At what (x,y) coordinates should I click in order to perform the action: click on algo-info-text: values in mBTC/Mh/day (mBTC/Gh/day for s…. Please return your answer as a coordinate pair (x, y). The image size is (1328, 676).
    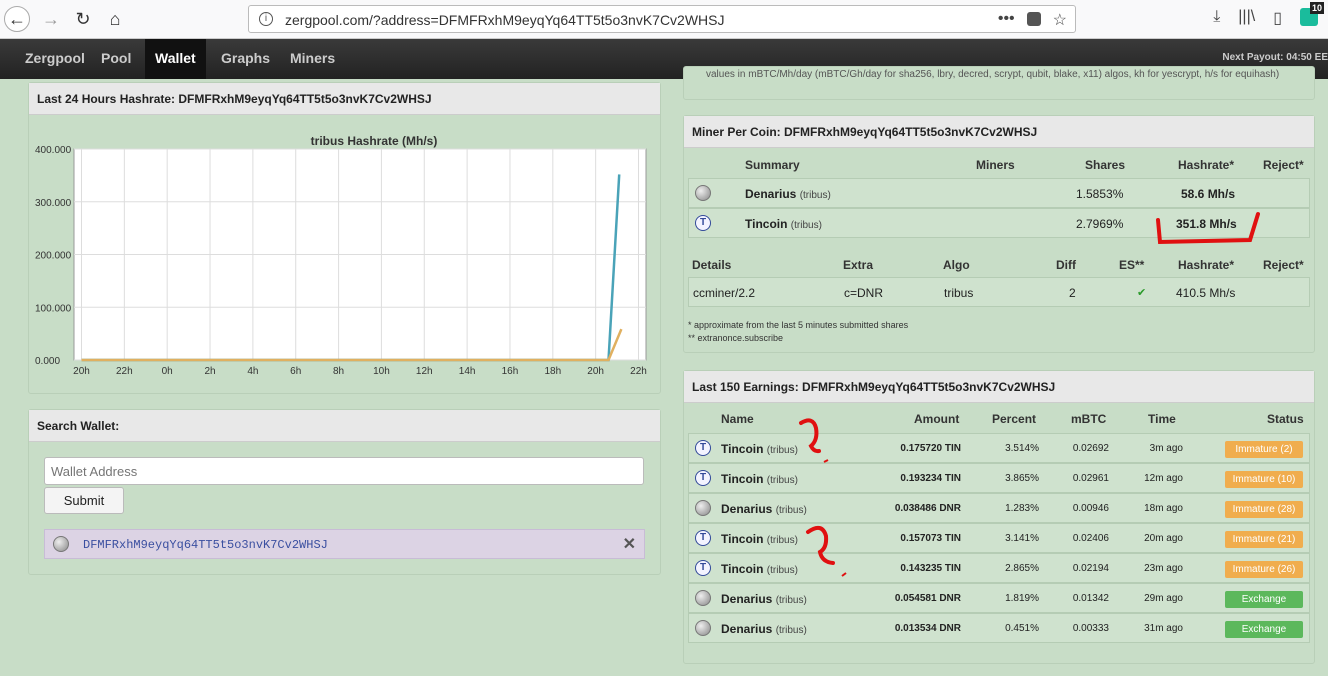
    Looking at the image, I should click on (993, 74).